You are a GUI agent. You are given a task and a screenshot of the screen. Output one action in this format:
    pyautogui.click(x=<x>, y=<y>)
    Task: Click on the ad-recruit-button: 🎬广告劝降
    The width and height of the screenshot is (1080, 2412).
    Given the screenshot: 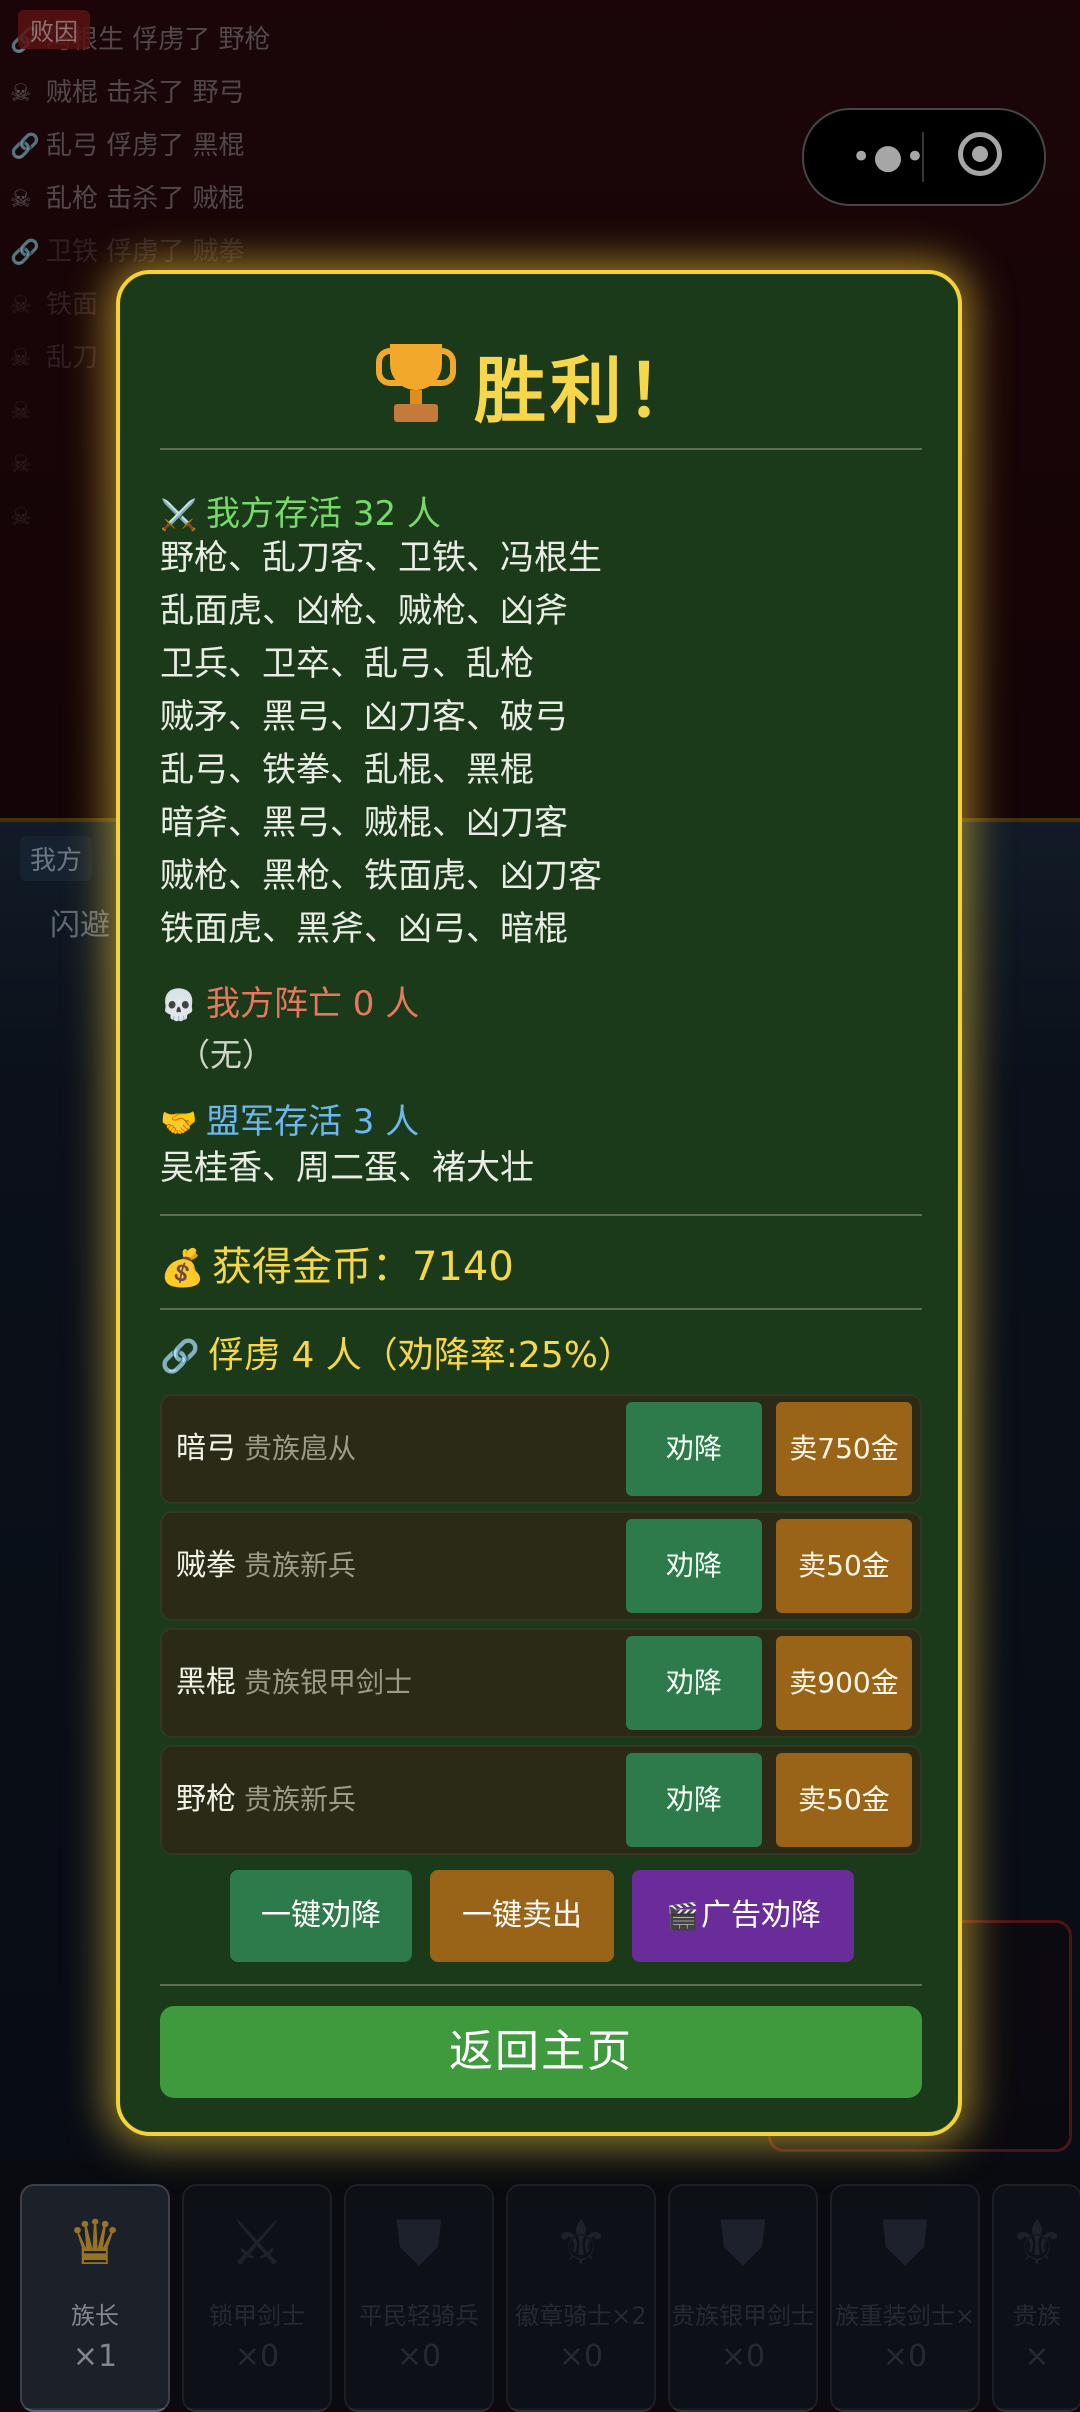 What is the action you would take?
    pyautogui.click(x=743, y=1916)
    